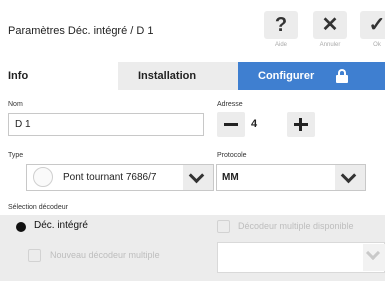 Image resolution: width=385 pixels, height=281 pixels. I want to click on close-icon: ✕, so click(330, 25).